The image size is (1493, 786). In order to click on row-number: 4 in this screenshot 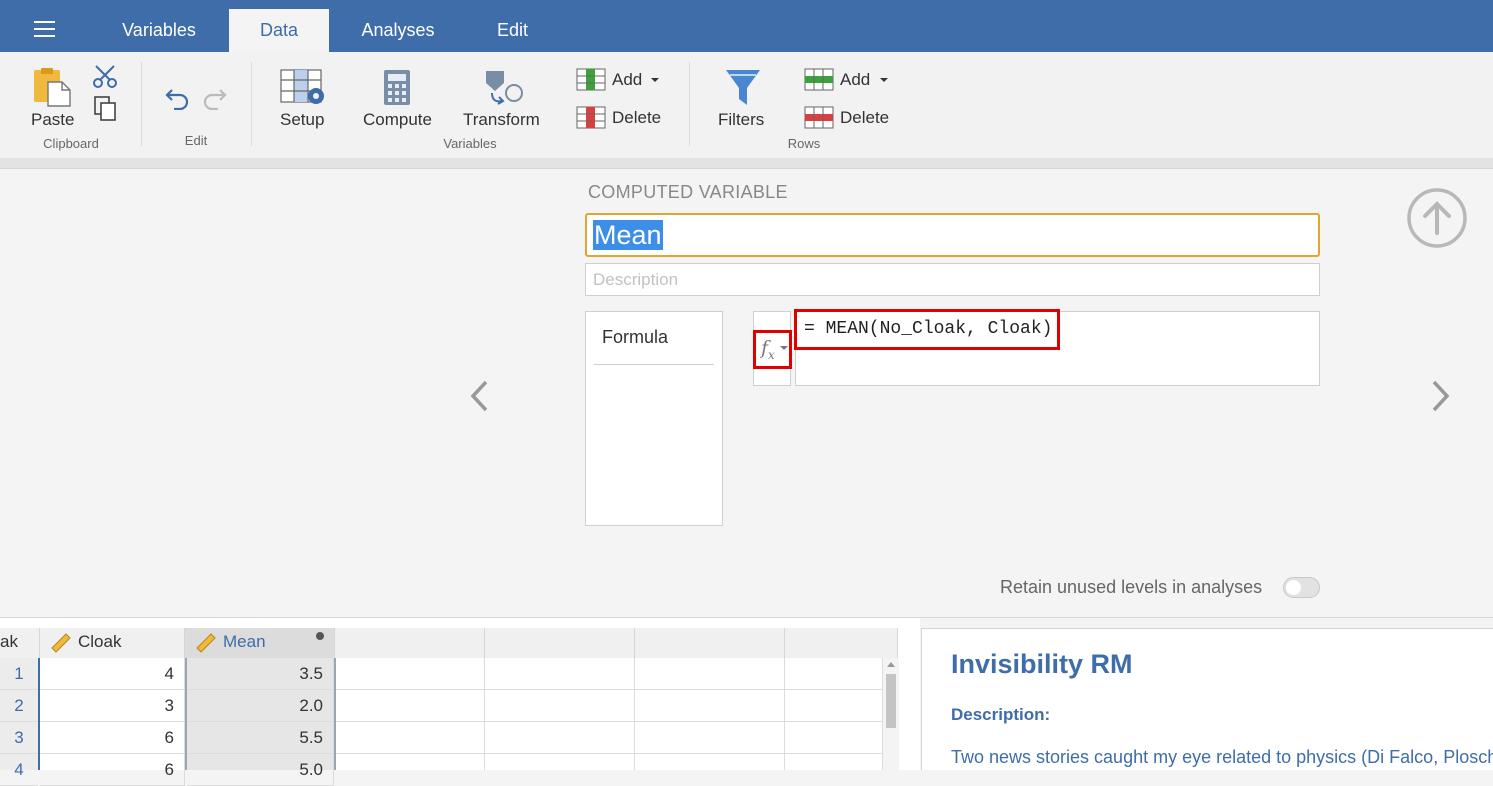, I will do `click(19, 770)`.